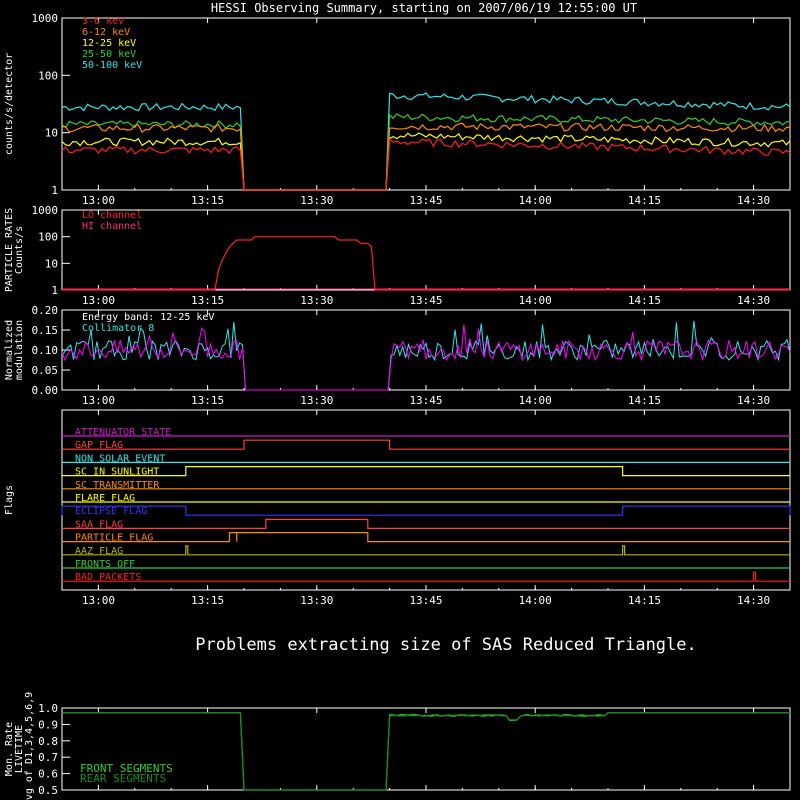 The image size is (800, 800). I want to click on y-tick-label: 0.5, so click(48, 790).